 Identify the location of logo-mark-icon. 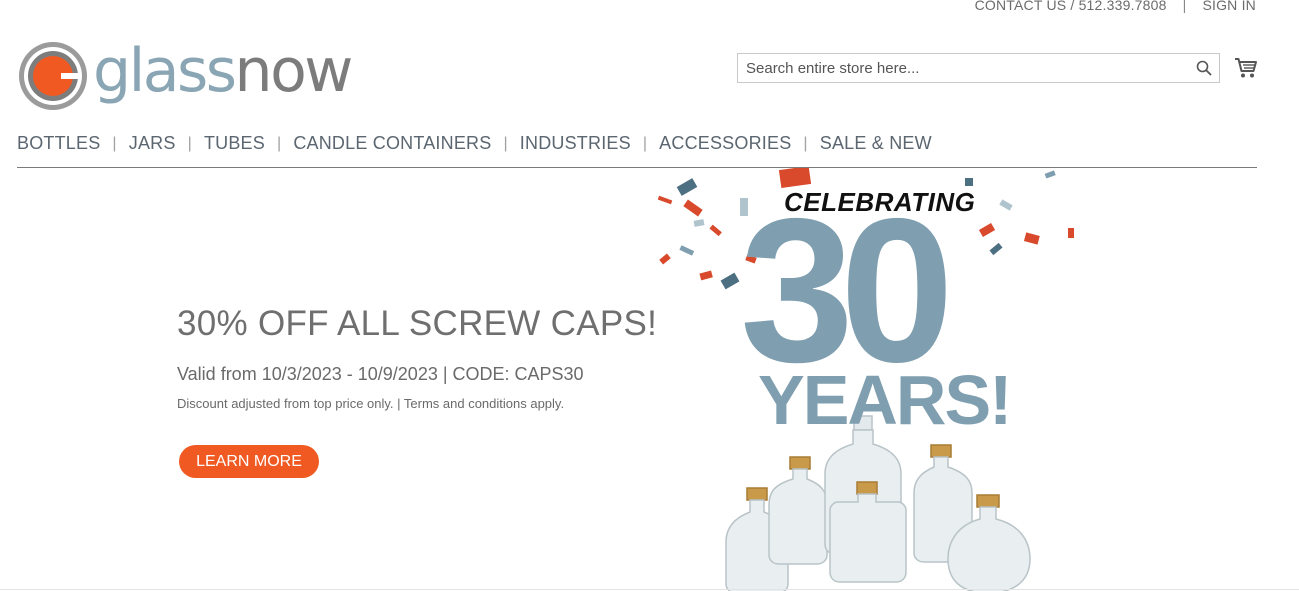
(53, 76).